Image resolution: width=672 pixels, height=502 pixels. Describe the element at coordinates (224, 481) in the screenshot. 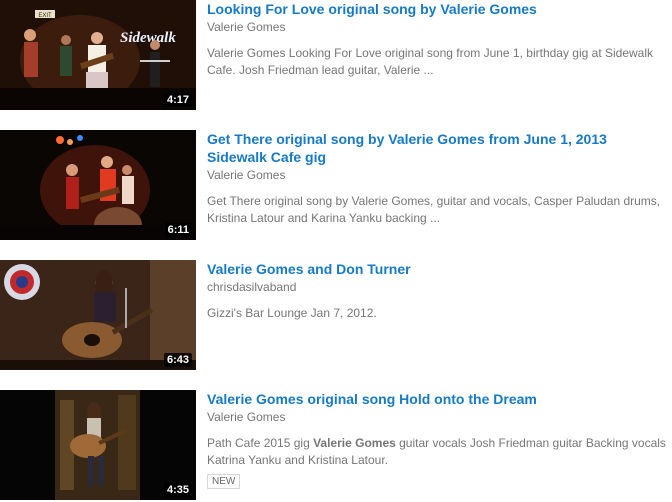

I see `new-badge: NEW` at that location.